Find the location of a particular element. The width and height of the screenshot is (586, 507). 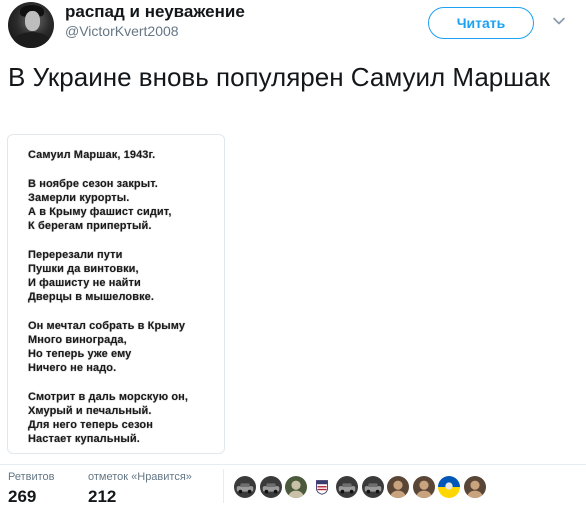

retweets-stat: Ретвитов 269 is located at coordinates (31, 489).